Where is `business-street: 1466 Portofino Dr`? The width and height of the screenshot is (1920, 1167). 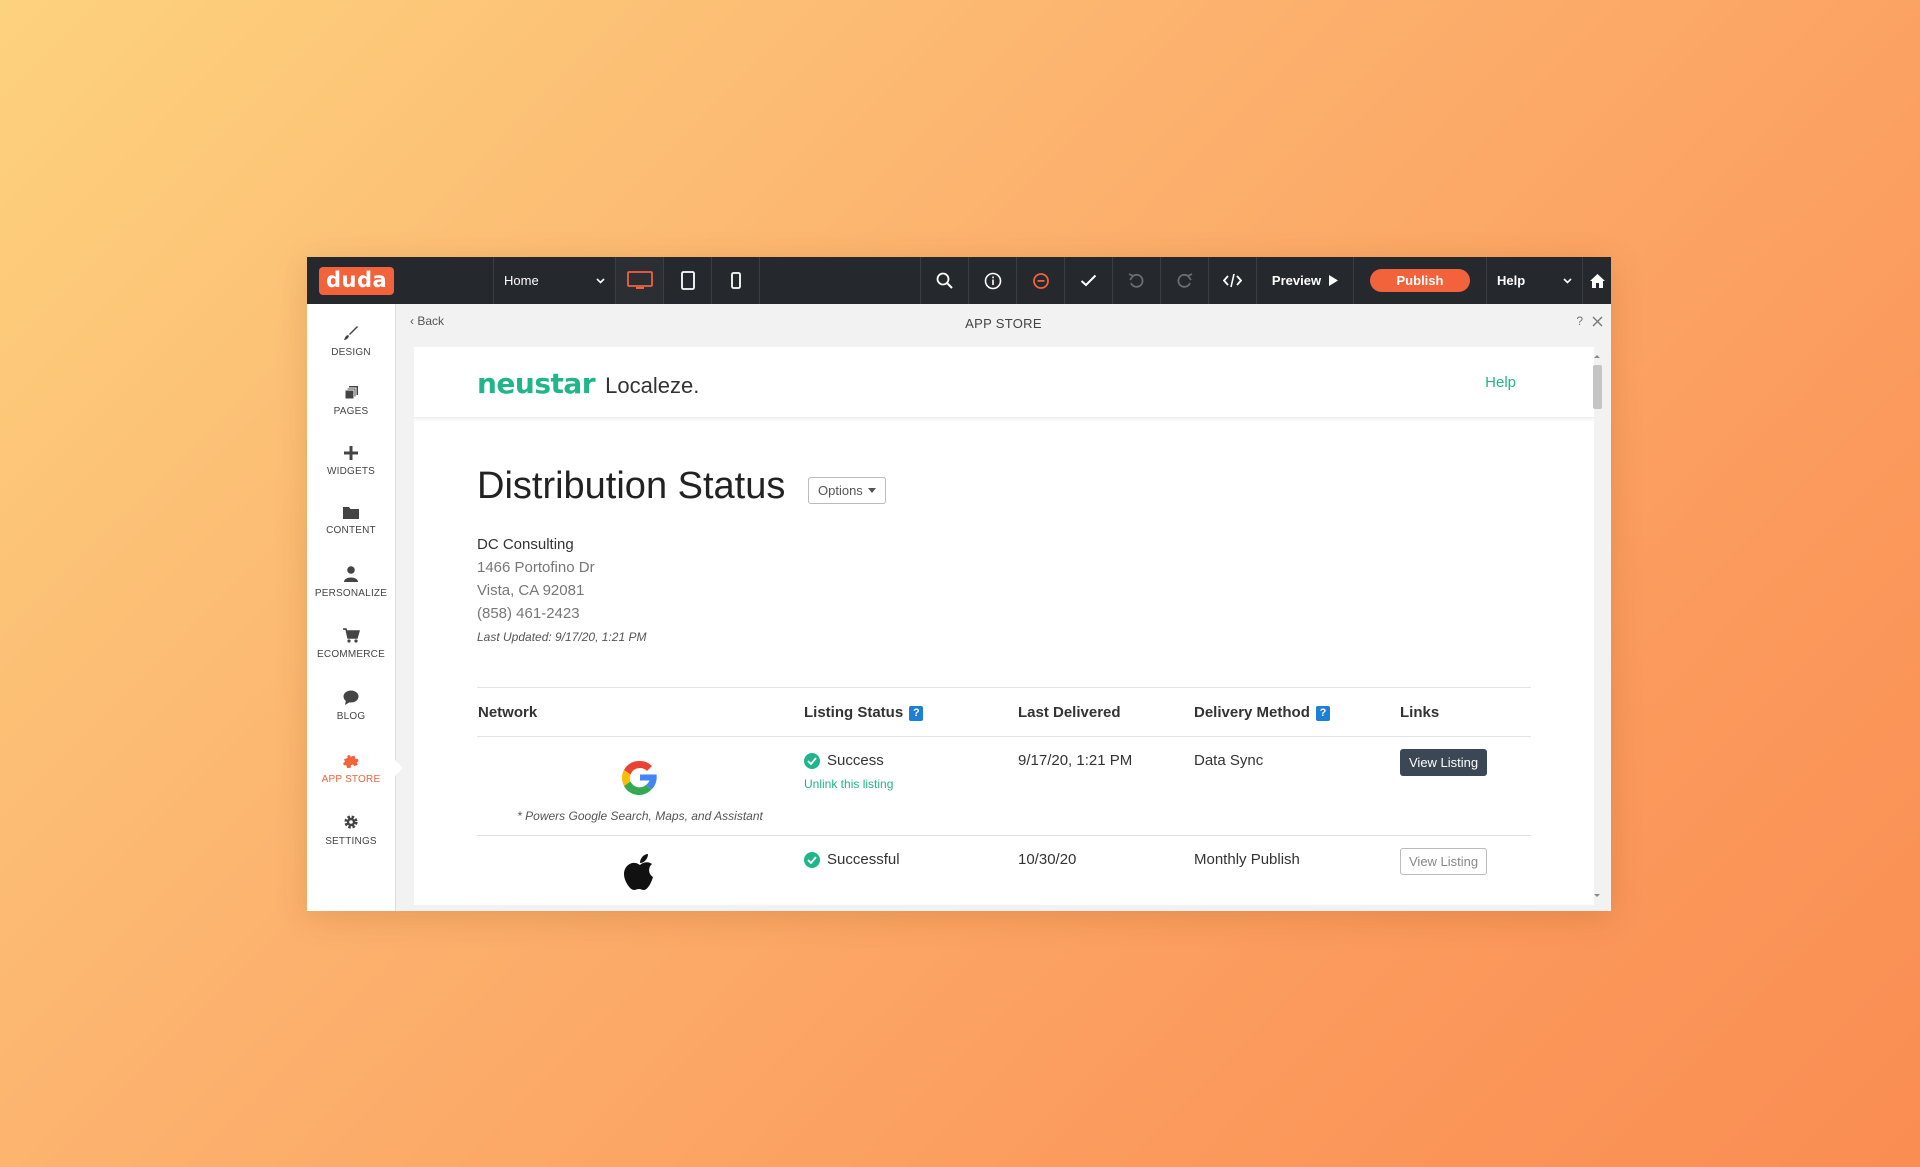 business-street: 1466 Portofino Dr is located at coordinates (536, 567).